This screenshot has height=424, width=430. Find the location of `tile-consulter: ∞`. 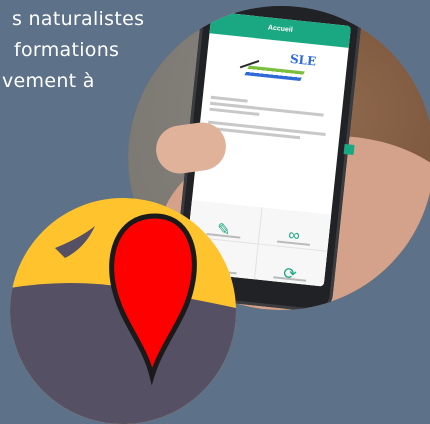

tile-consulter: ∞ is located at coordinates (295, 229).